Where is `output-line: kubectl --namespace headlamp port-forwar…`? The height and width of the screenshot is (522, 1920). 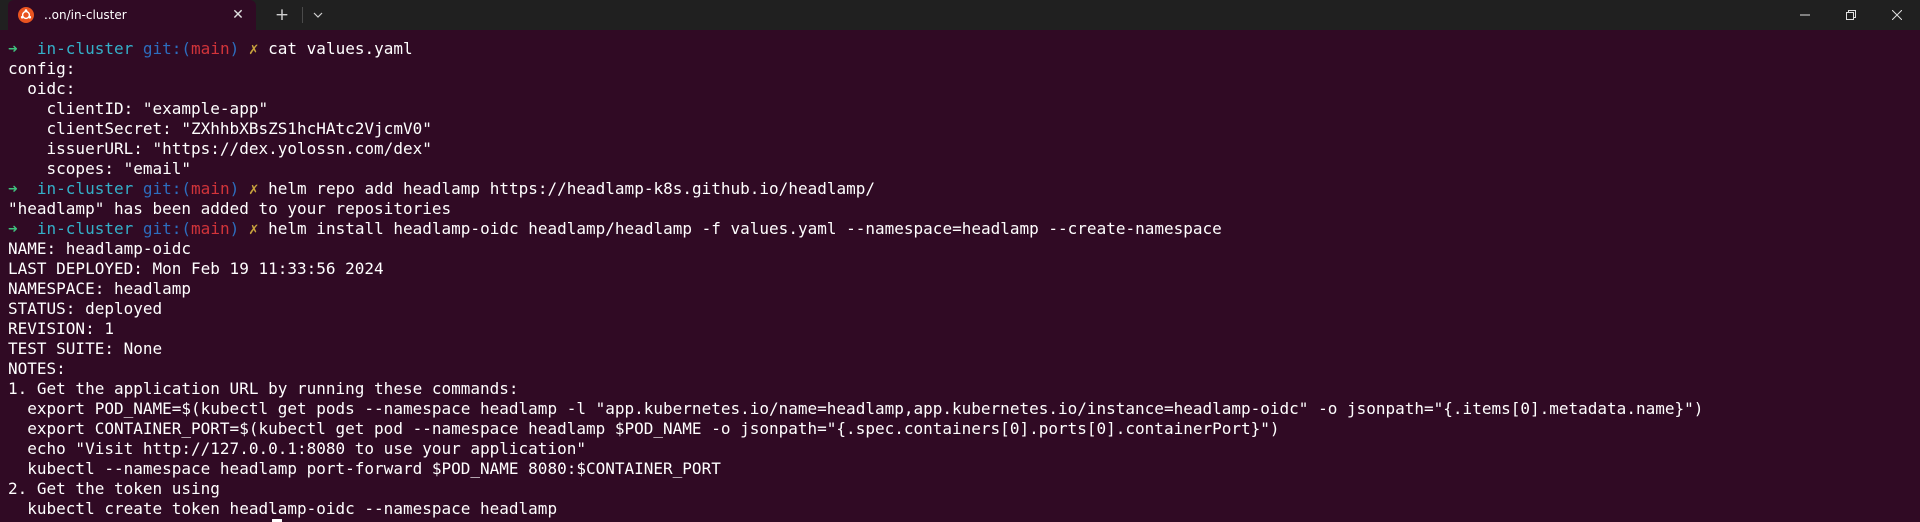
output-line: kubectl --namespace headlamp port-forwar… is located at coordinates (364, 468).